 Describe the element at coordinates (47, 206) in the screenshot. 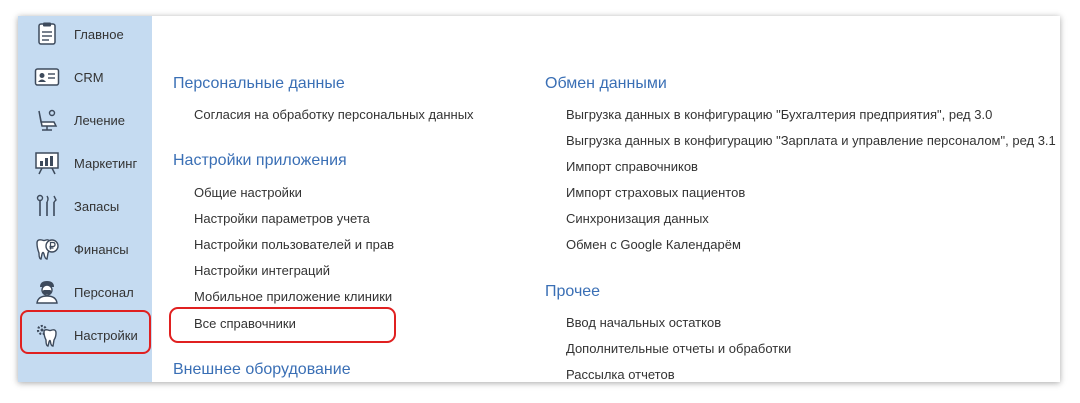

I see `dental-tools-icon` at that location.